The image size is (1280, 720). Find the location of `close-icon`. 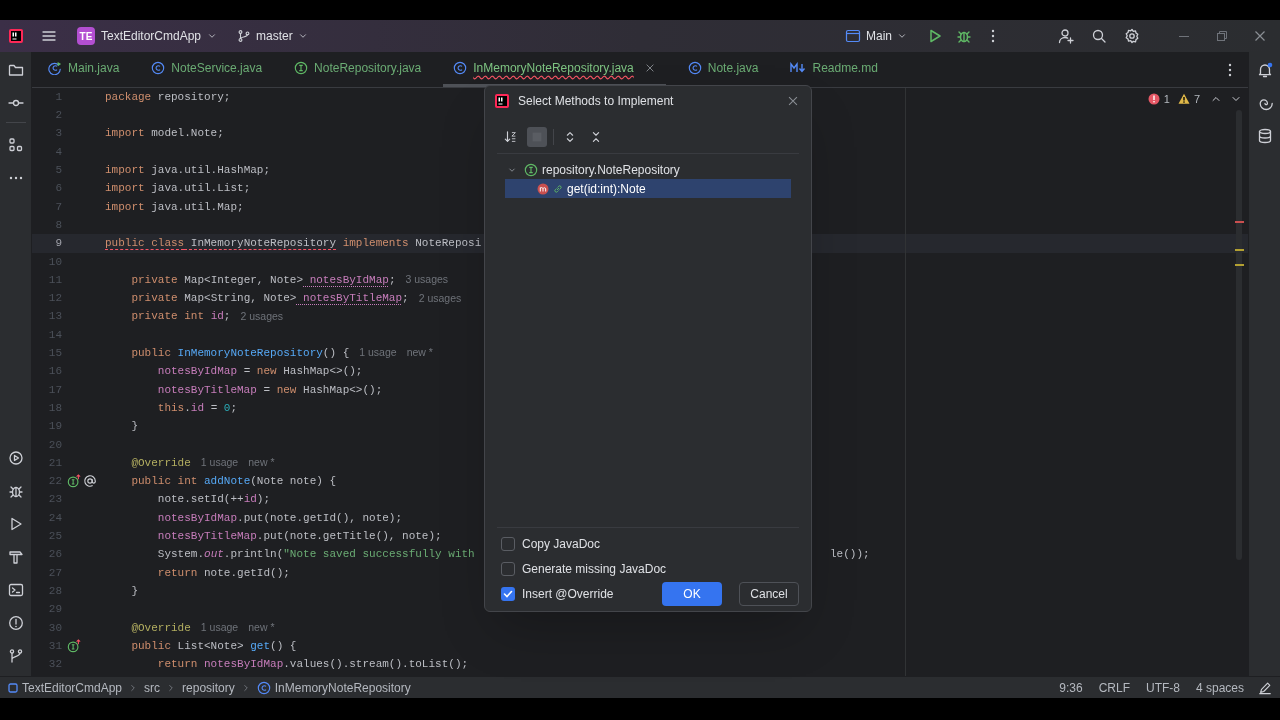

close-icon is located at coordinates (793, 101).